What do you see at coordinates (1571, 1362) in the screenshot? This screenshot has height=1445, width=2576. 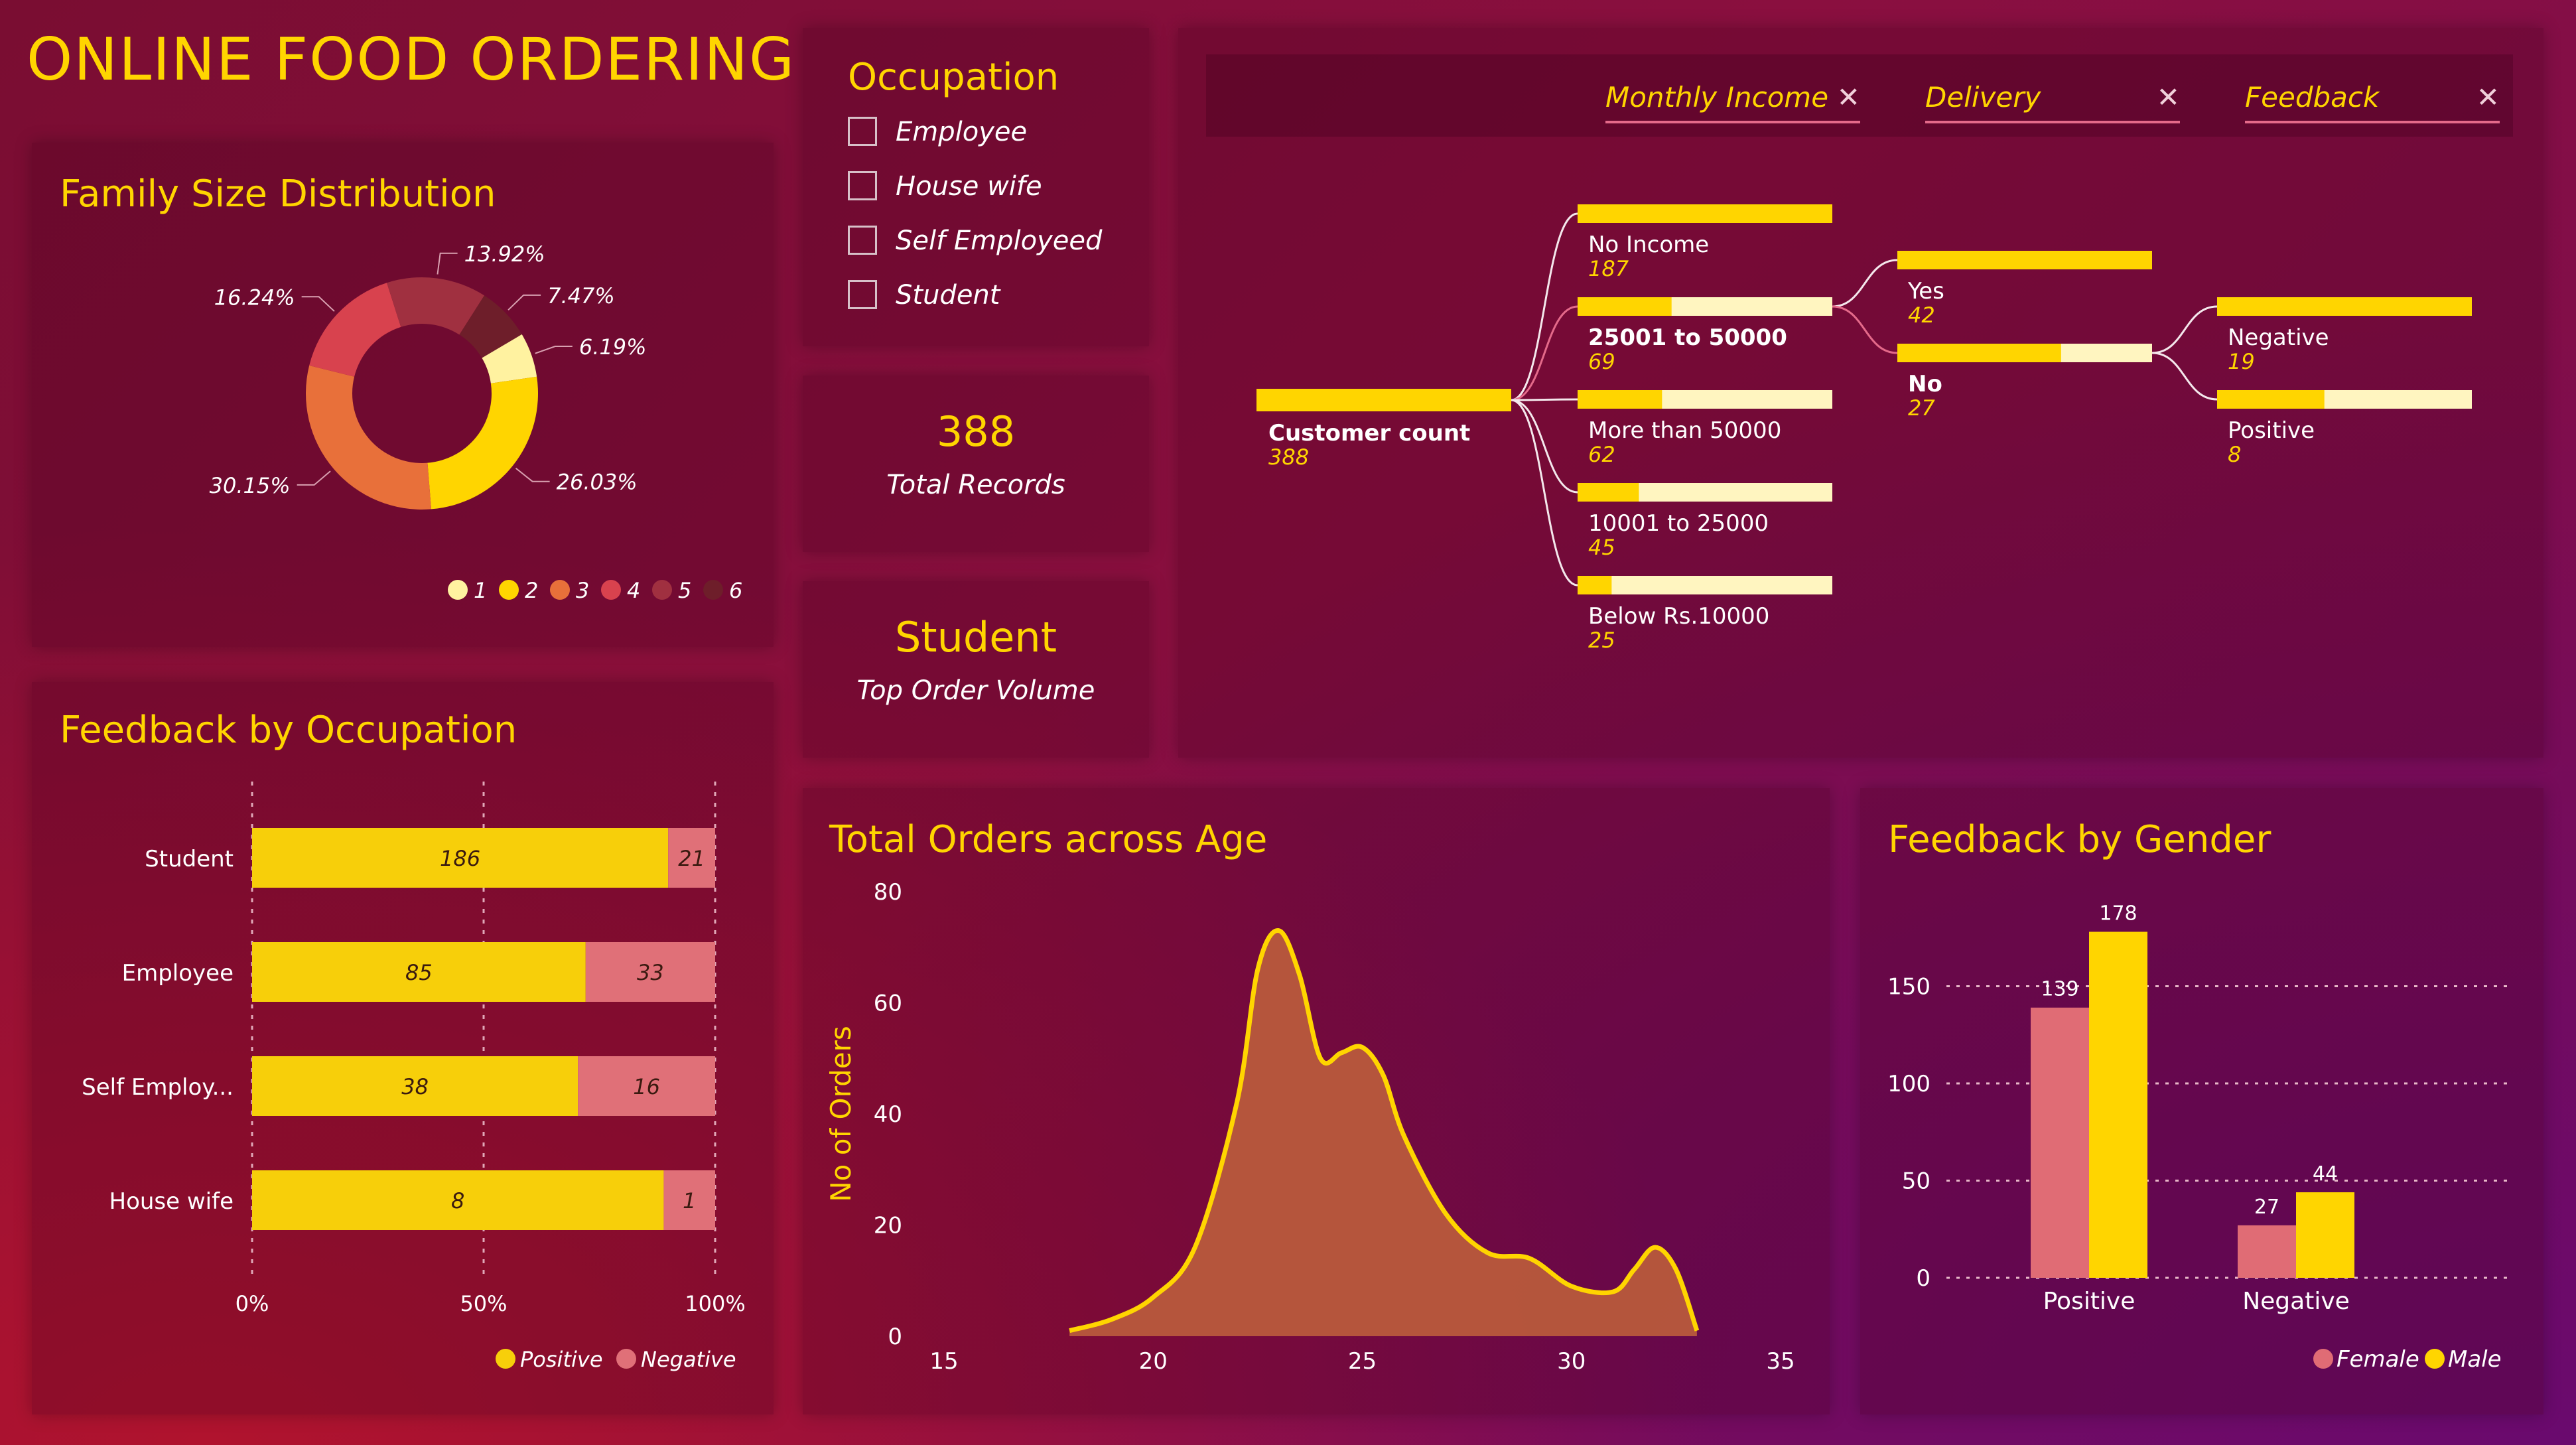 I see `x-tick-label: 30` at bounding box center [1571, 1362].